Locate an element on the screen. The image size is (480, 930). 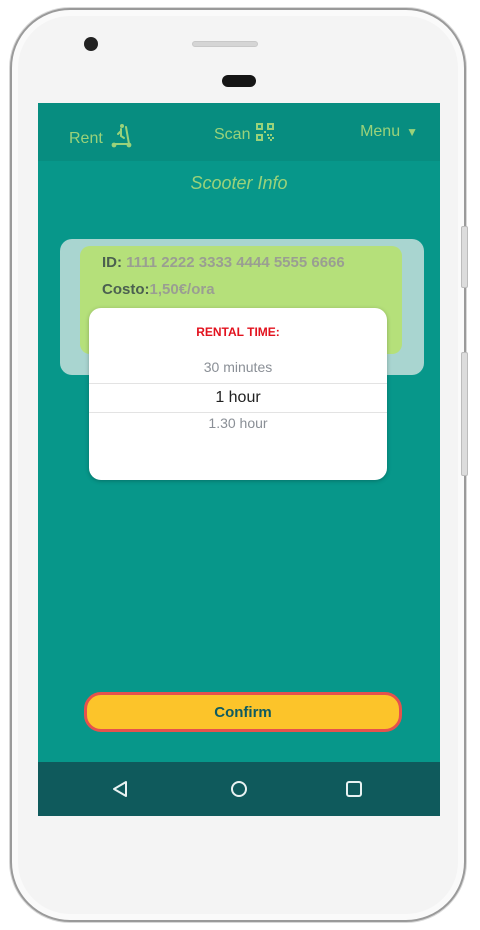
picker-title: RENTAL TIME: is located at coordinates (238, 332).